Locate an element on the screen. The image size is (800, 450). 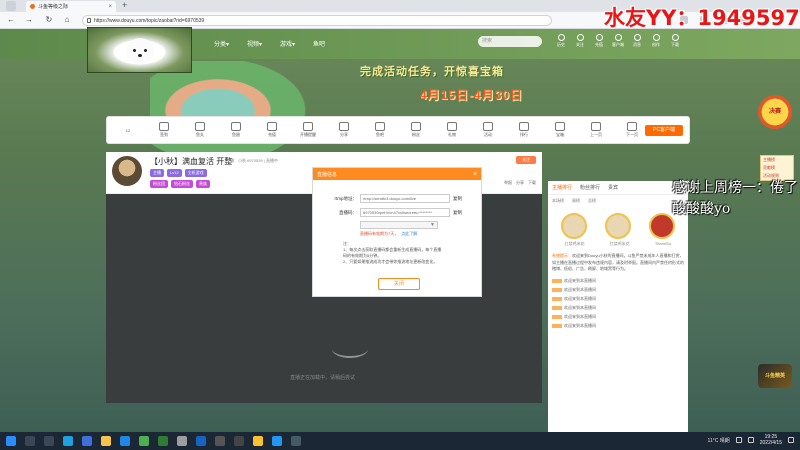
notification-icon is located at coordinates (791, 440).